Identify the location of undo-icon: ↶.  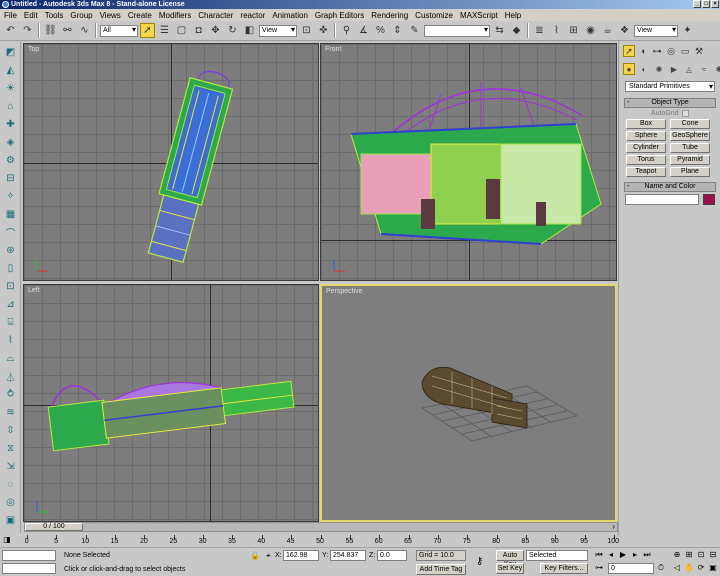
(10, 30).